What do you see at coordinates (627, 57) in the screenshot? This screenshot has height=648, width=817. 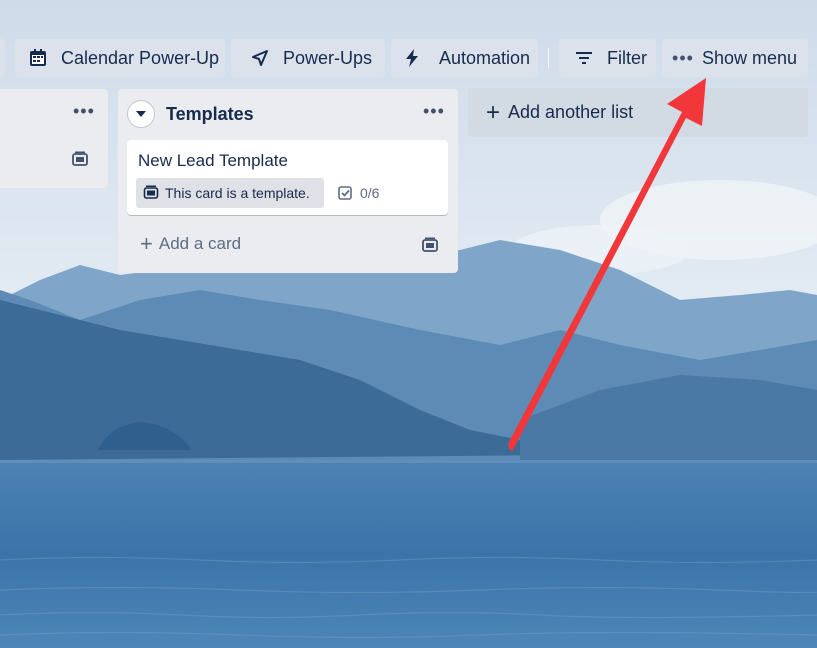 I see `filter-label: Filter` at bounding box center [627, 57].